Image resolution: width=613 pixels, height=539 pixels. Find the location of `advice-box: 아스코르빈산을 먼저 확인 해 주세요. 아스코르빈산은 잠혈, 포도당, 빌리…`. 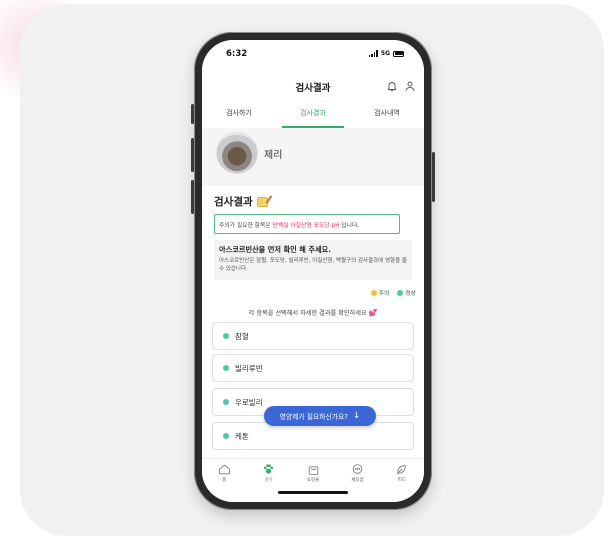

advice-box: 아스코르빈산을 먼저 확인 해 주세요. 아스코르빈산은 잠혈, 포도당, 빌리… is located at coordinates (313, 260).